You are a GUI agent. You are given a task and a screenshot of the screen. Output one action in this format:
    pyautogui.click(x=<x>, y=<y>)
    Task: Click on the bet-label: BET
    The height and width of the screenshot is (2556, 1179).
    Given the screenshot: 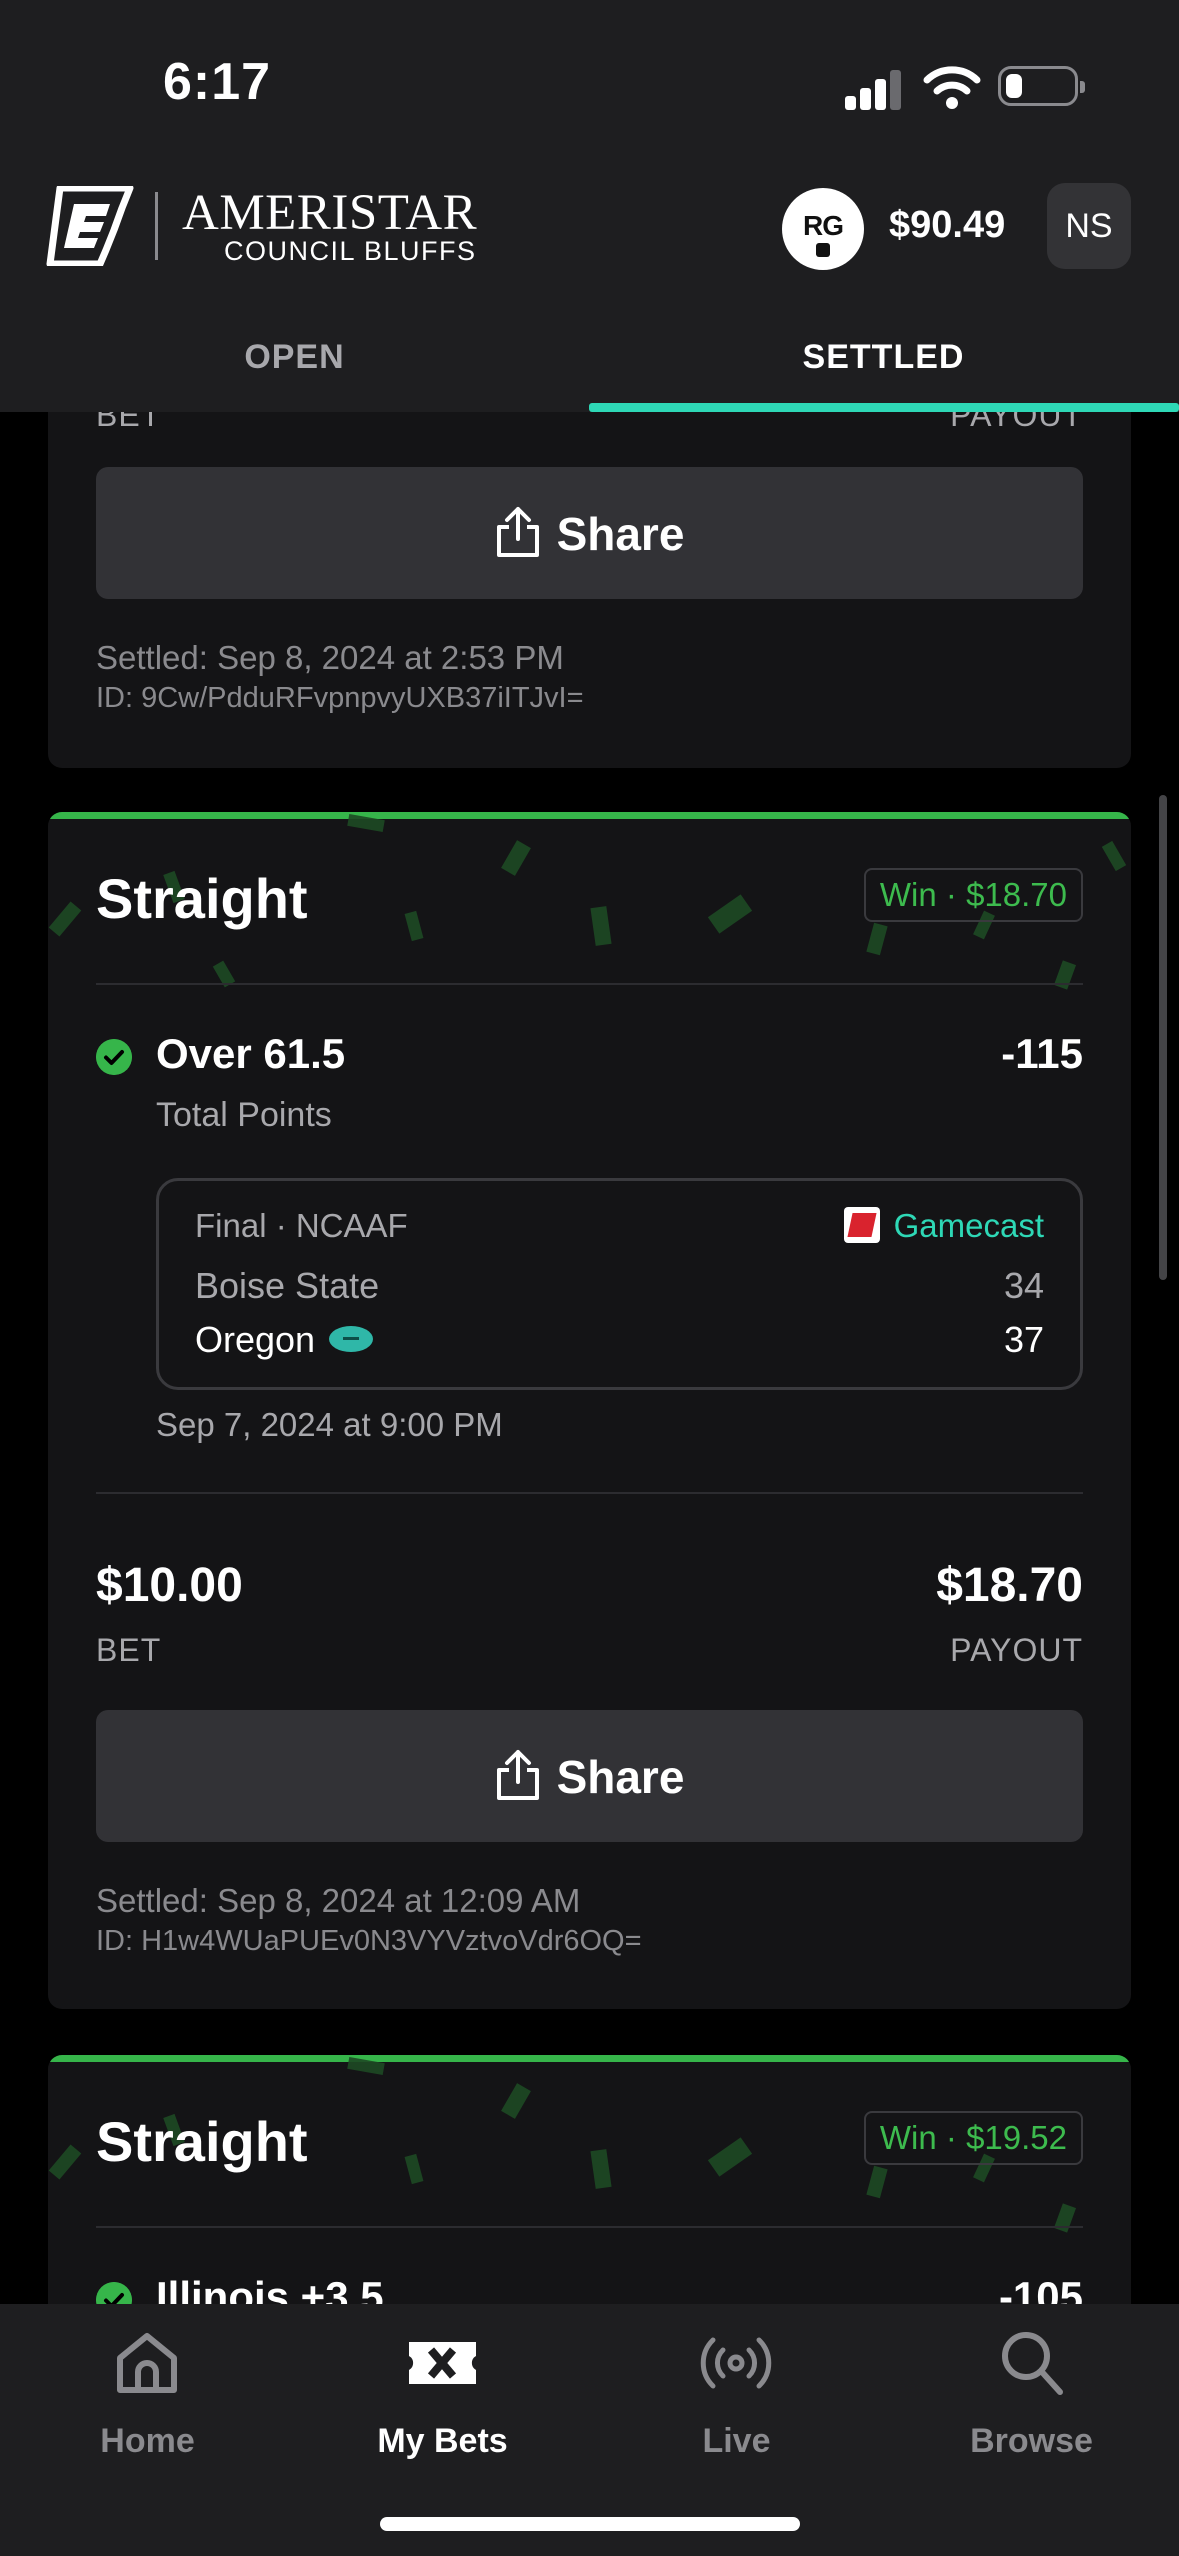 What is the action you would take?
    pyautogui.click(x=129, y=1650)
    